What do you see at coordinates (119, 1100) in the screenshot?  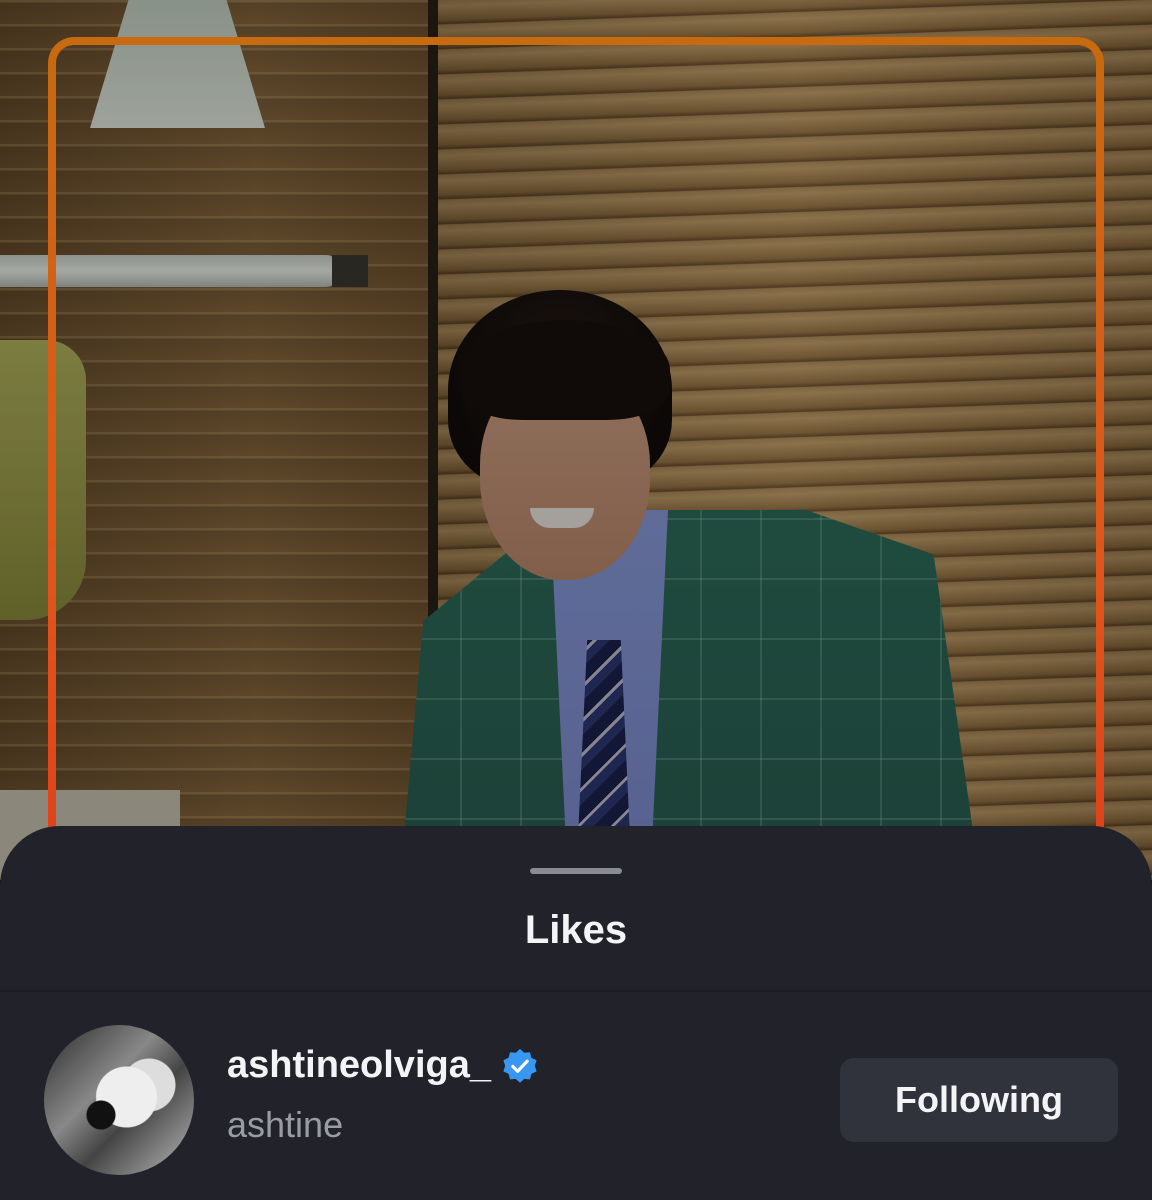 I see `avatar` at bounding box center [119, 1100].